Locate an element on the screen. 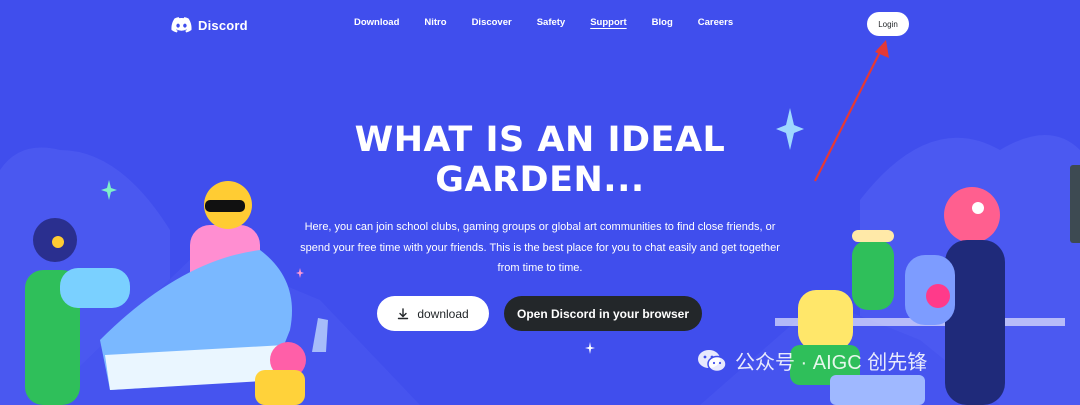  login-button: Login is located at coordinates (888, 24).